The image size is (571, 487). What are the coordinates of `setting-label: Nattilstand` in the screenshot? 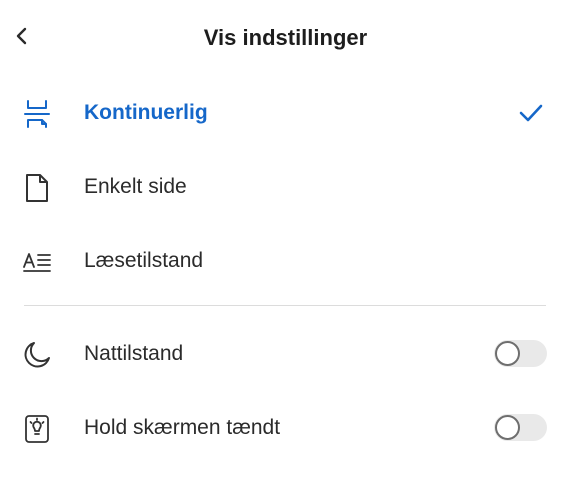 It's located at (134, 353).